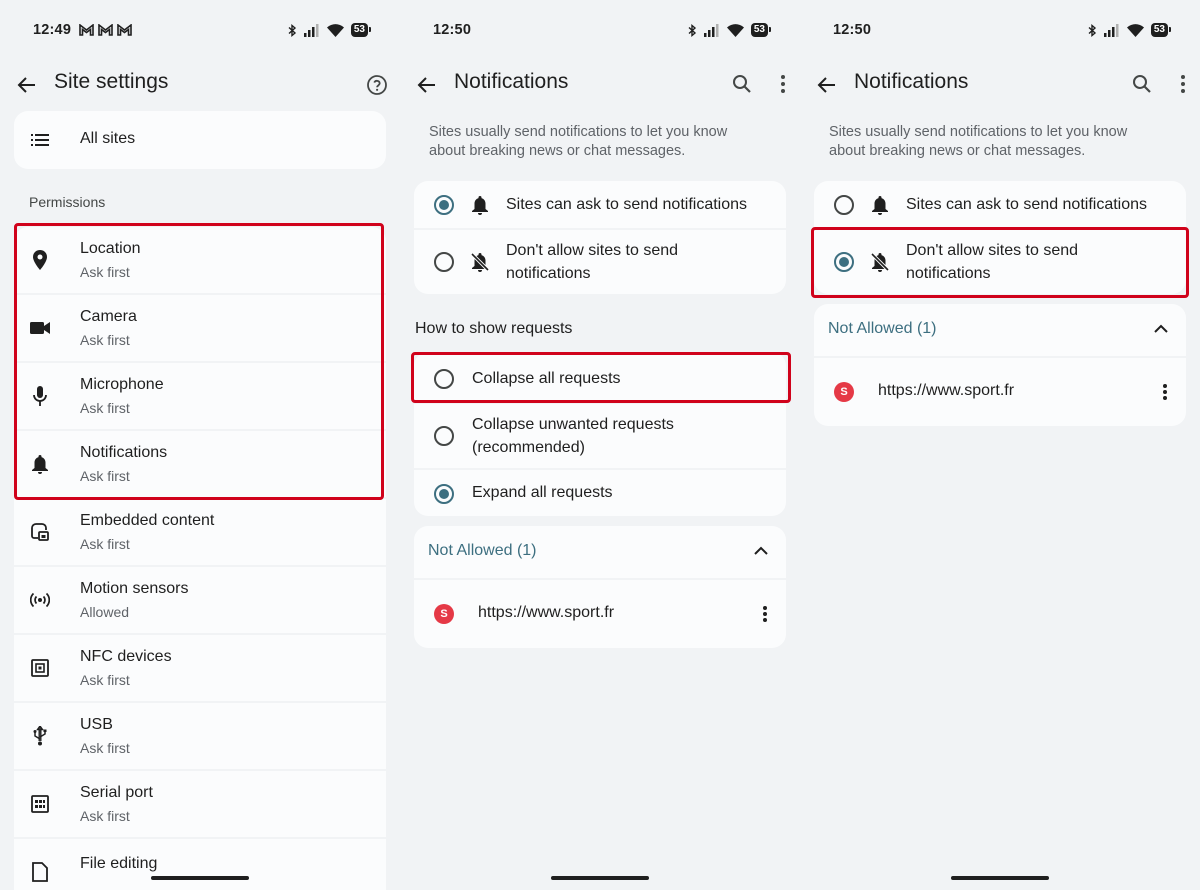 This screenshot has width=1200, height=890. I want to click on permission-label: Motion sensors, so click(134, 588).